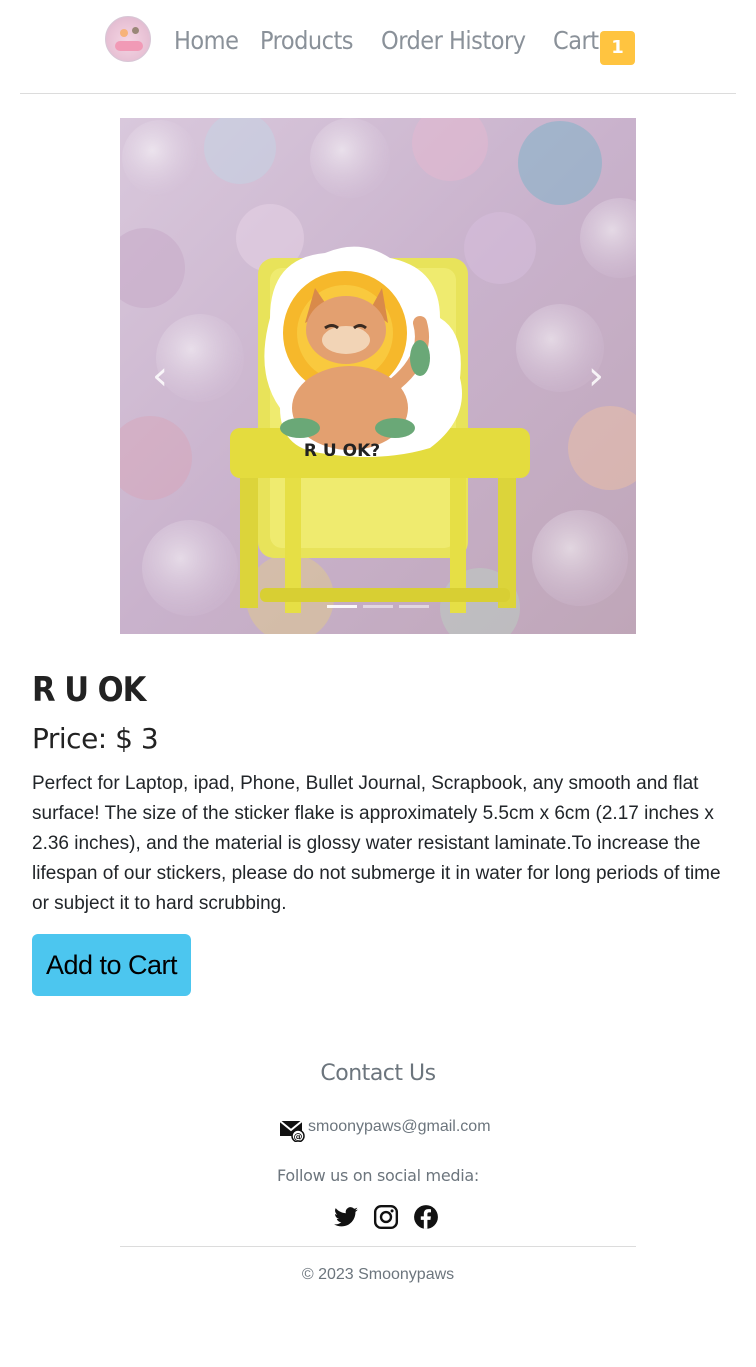 This screenshot has height=1367, width=756. What do you see at coordinates (378, 47) in the screenshot?
I see `navbar: Home Products Order History Cart 1` at bounding box center [378, 47].